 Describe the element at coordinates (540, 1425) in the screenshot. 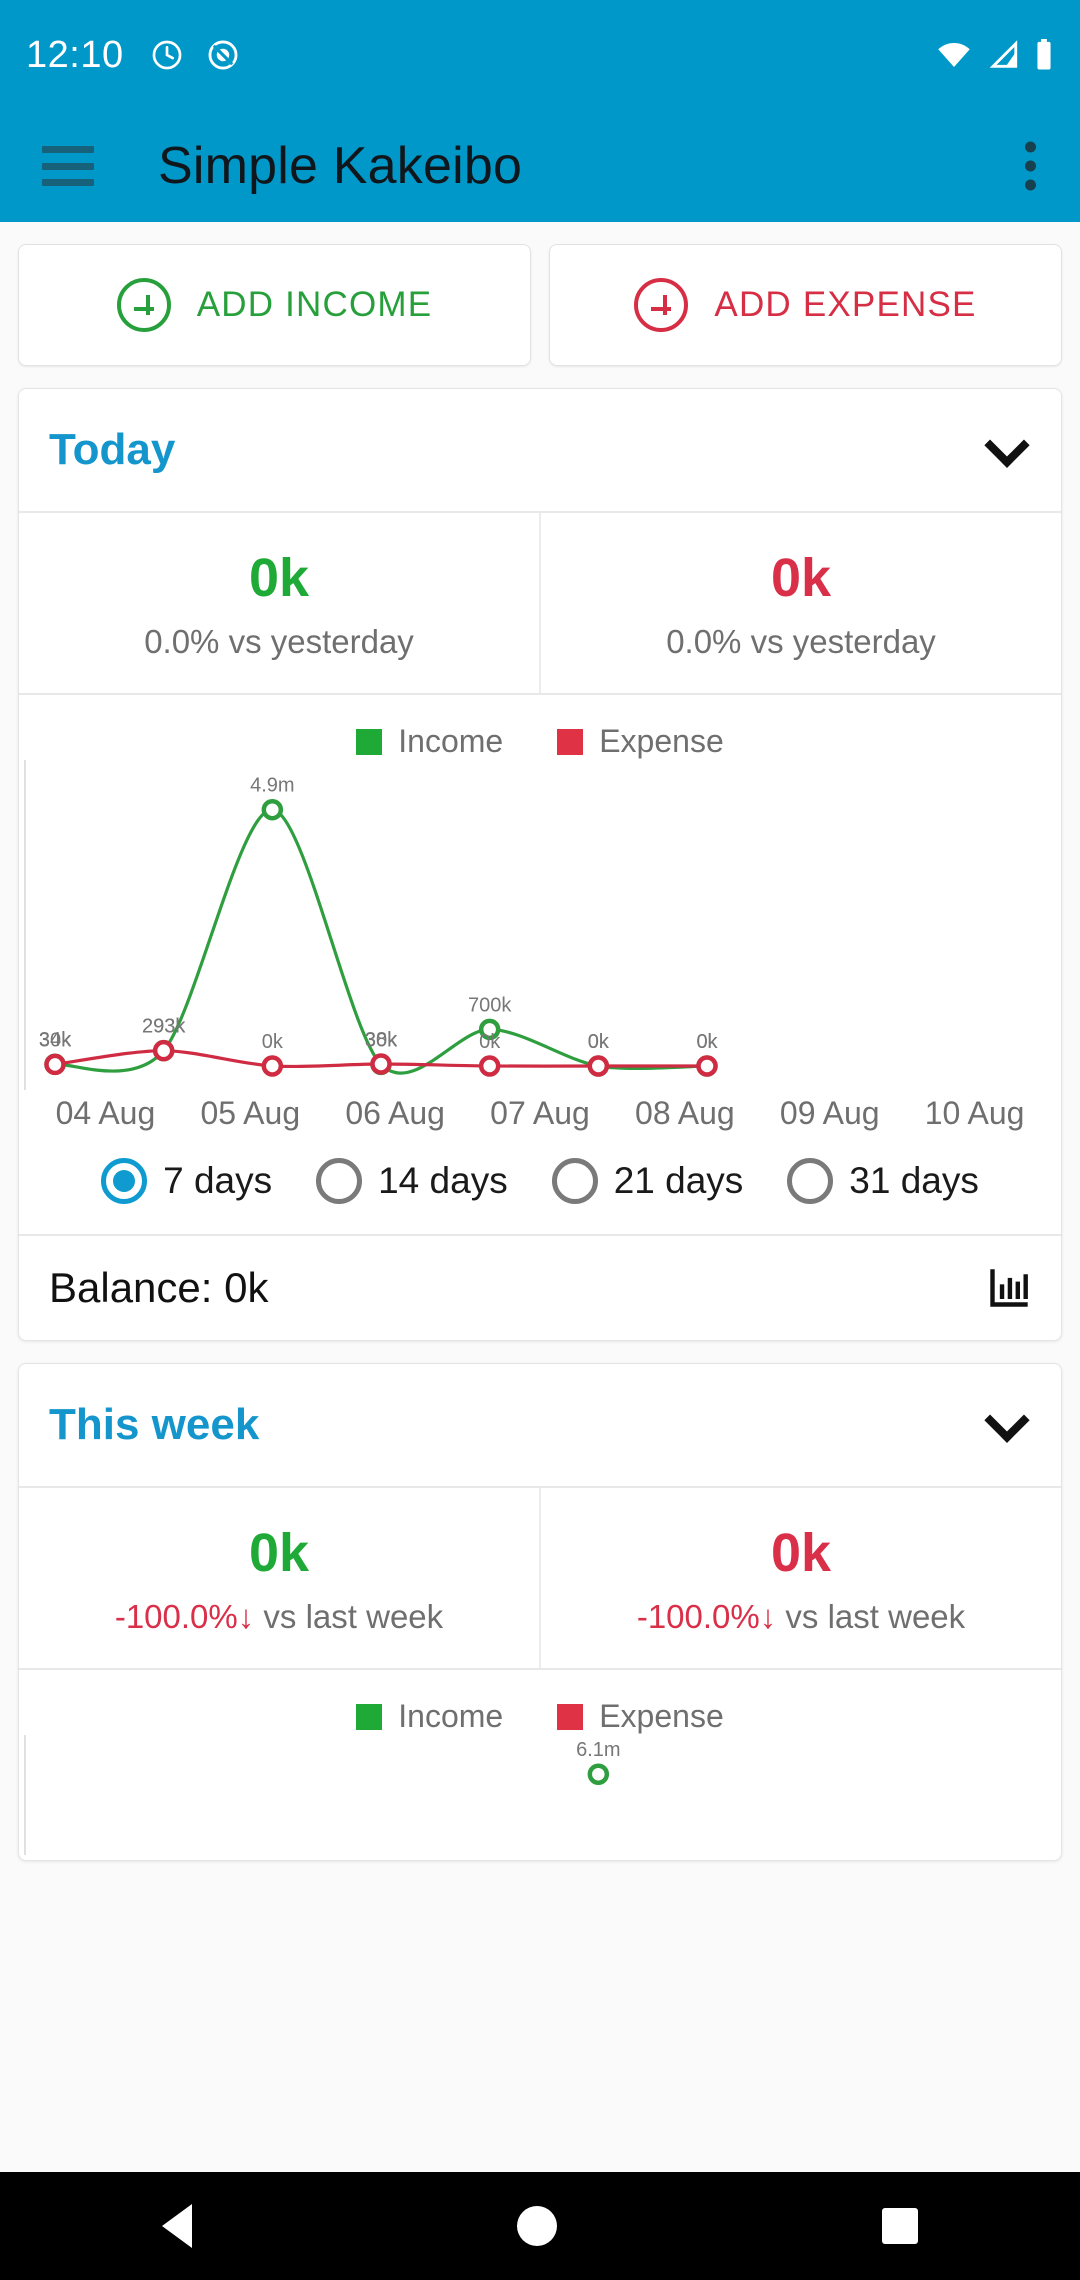

I see `this-week-card-header: This week` at that location.